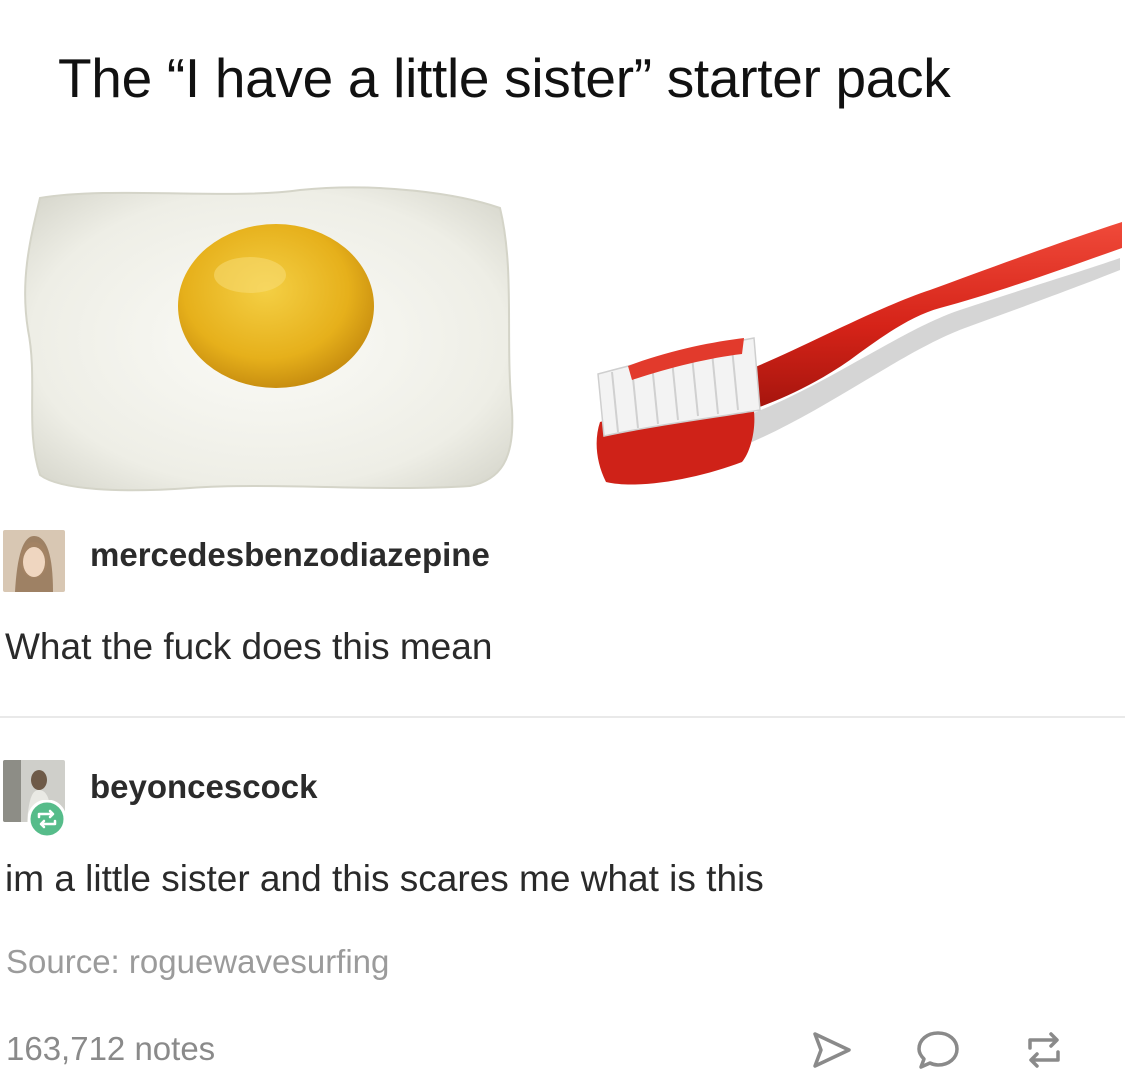 This screenshot has height=1083, width=1125. I want to click on reblog-icon, so click(1044, 1050).